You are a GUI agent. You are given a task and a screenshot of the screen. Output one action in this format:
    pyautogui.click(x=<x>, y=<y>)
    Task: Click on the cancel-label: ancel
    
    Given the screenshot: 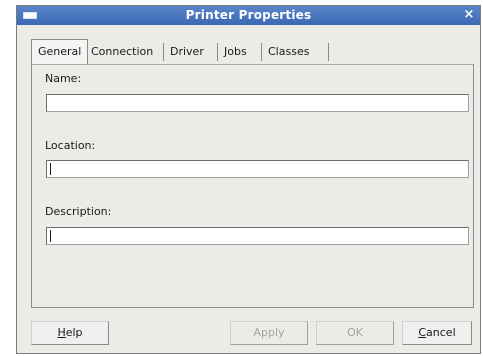 What is the action you would take?
    pyautogui.click(x=441, y=332)
    